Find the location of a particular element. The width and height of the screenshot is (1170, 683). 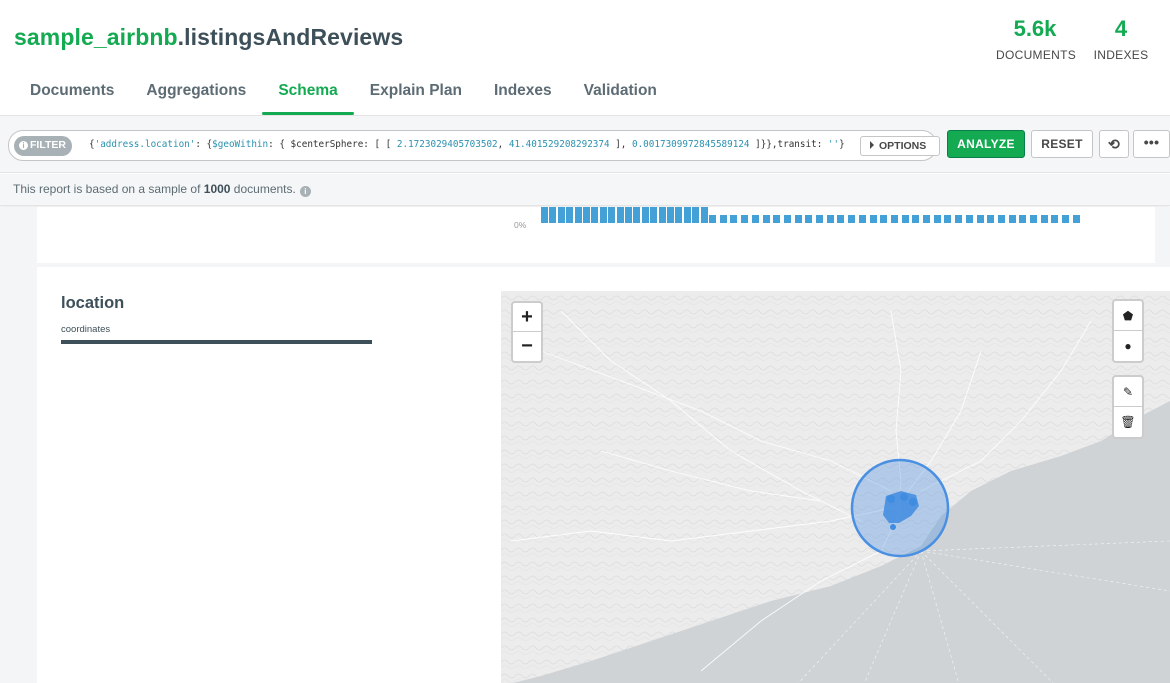

trash-icon: 🗑 is located at coordinates (1128, 422).